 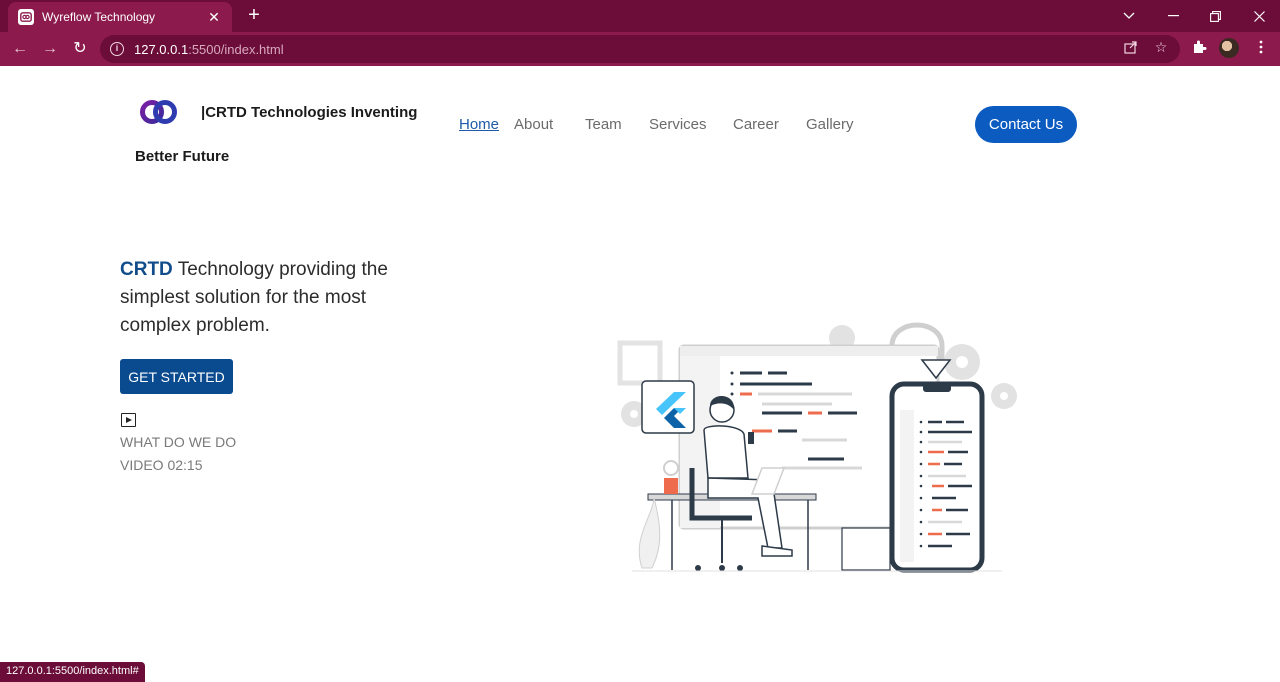 I want to click on browser-toolbar: ← → ↻ i 127.0.0.1:5500/index.html, so click(x=640, y=49).